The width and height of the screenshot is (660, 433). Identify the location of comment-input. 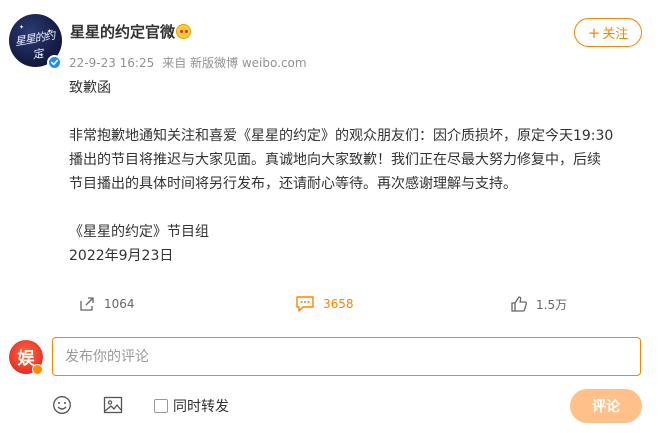
(346, 356).